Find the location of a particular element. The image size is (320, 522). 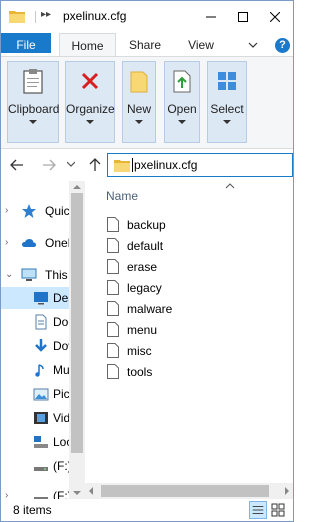

scroll-left-arrow-icon is located at coordinates (91, 491).